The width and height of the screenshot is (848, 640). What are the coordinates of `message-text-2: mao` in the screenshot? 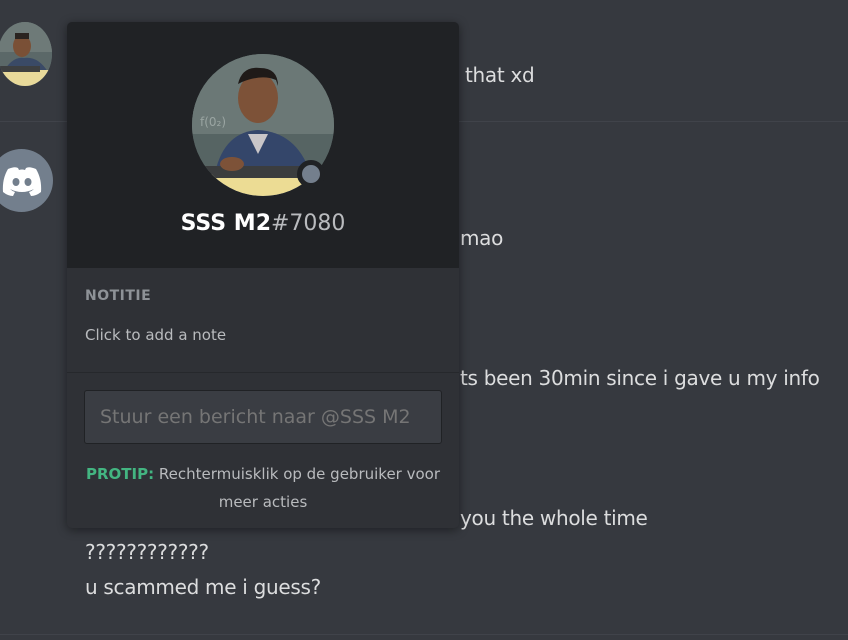 It's located at (482, 238).